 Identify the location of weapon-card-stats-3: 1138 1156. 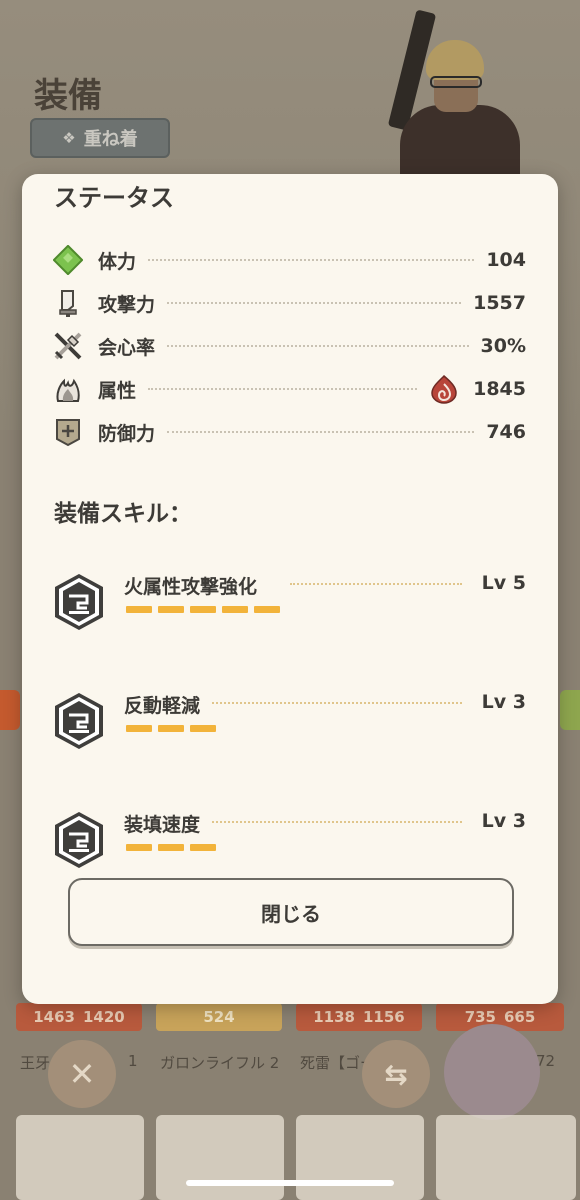
(359, 1017).